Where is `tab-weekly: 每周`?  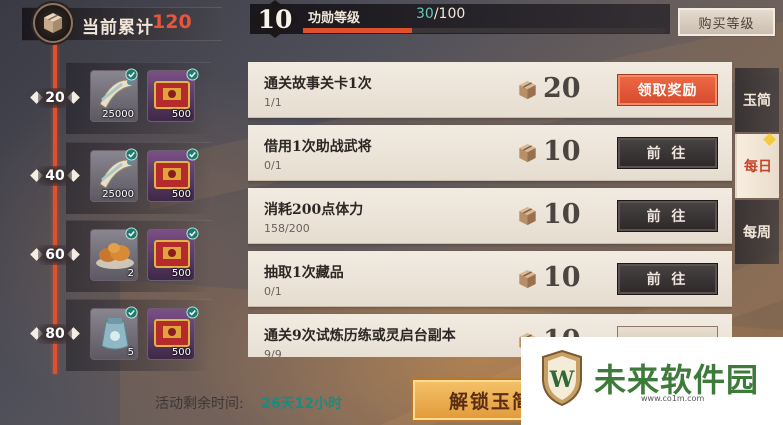
tab-weekly: 每周 is located at coordinates (757, 232).